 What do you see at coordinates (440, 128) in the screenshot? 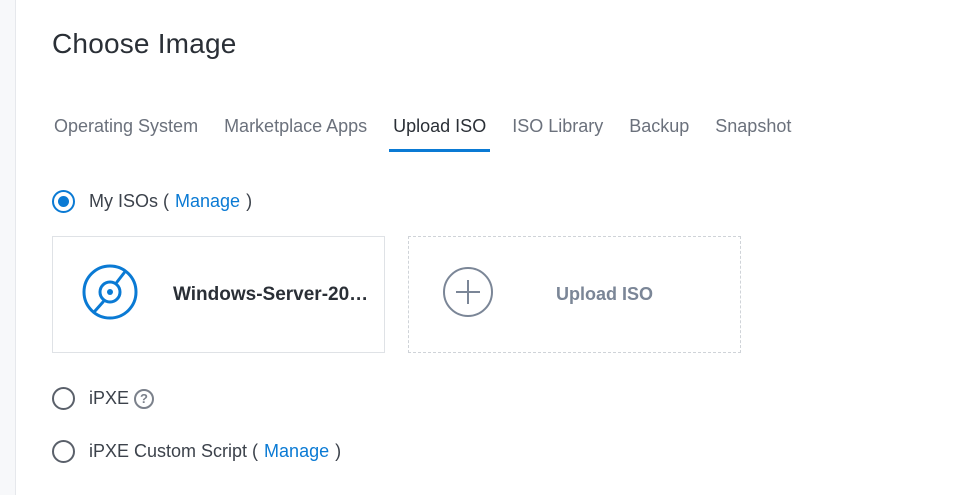
I see `tab-upload-iso: Upload ISO` at bounding box center [440, 128].